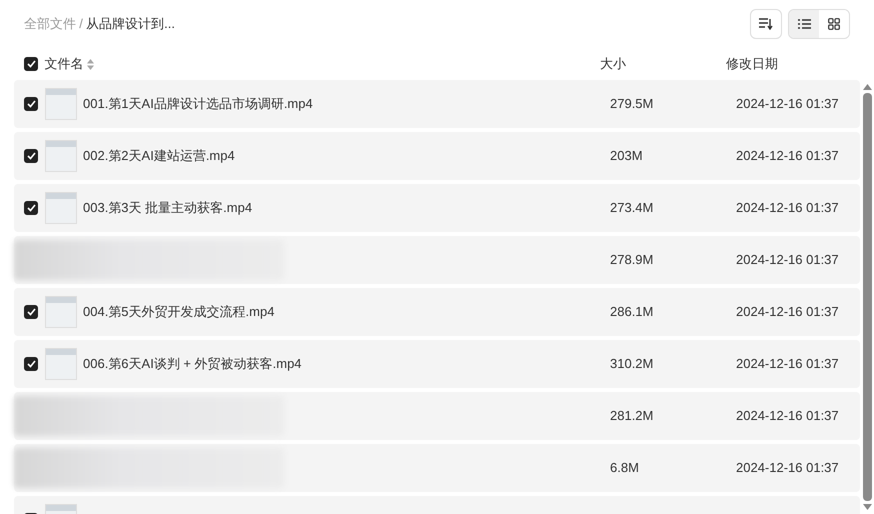  Describe the element at coordinates (632, 208) in the screenshot. I see `file-size: 273.4M` at that location.